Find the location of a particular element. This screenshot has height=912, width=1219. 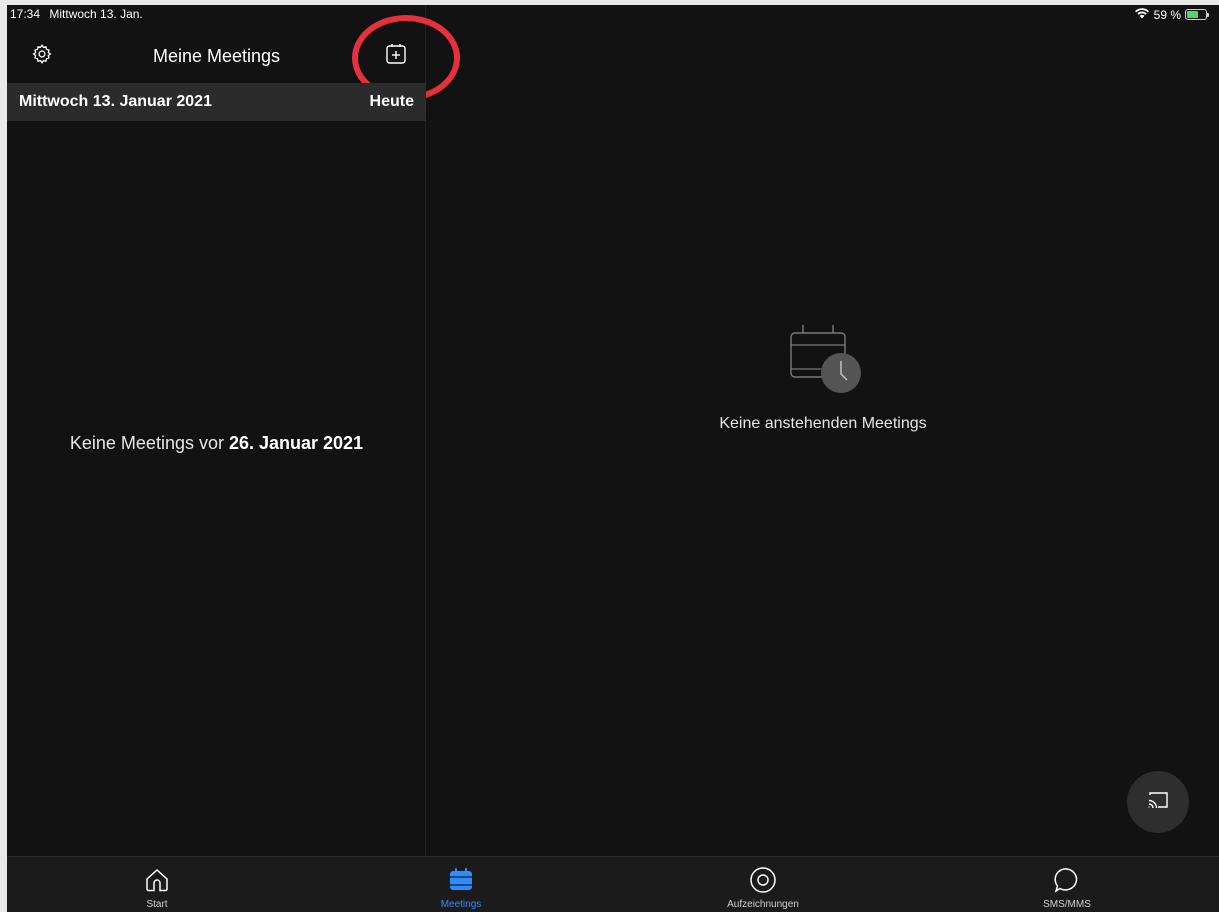

no-meetings-prefix: Keine Meetings vor is located at coordinates (149, 443).